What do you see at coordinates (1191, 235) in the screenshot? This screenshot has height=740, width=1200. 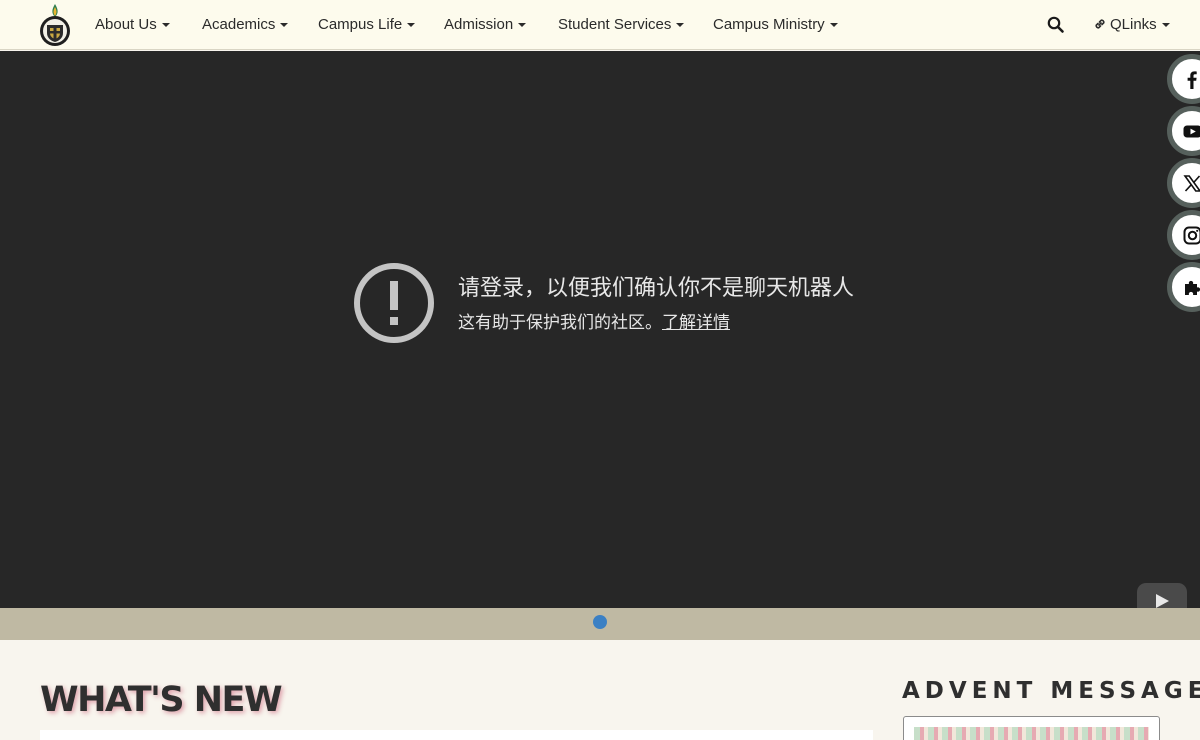 I see `instagram-icon` at bounding box center [1191, 235].